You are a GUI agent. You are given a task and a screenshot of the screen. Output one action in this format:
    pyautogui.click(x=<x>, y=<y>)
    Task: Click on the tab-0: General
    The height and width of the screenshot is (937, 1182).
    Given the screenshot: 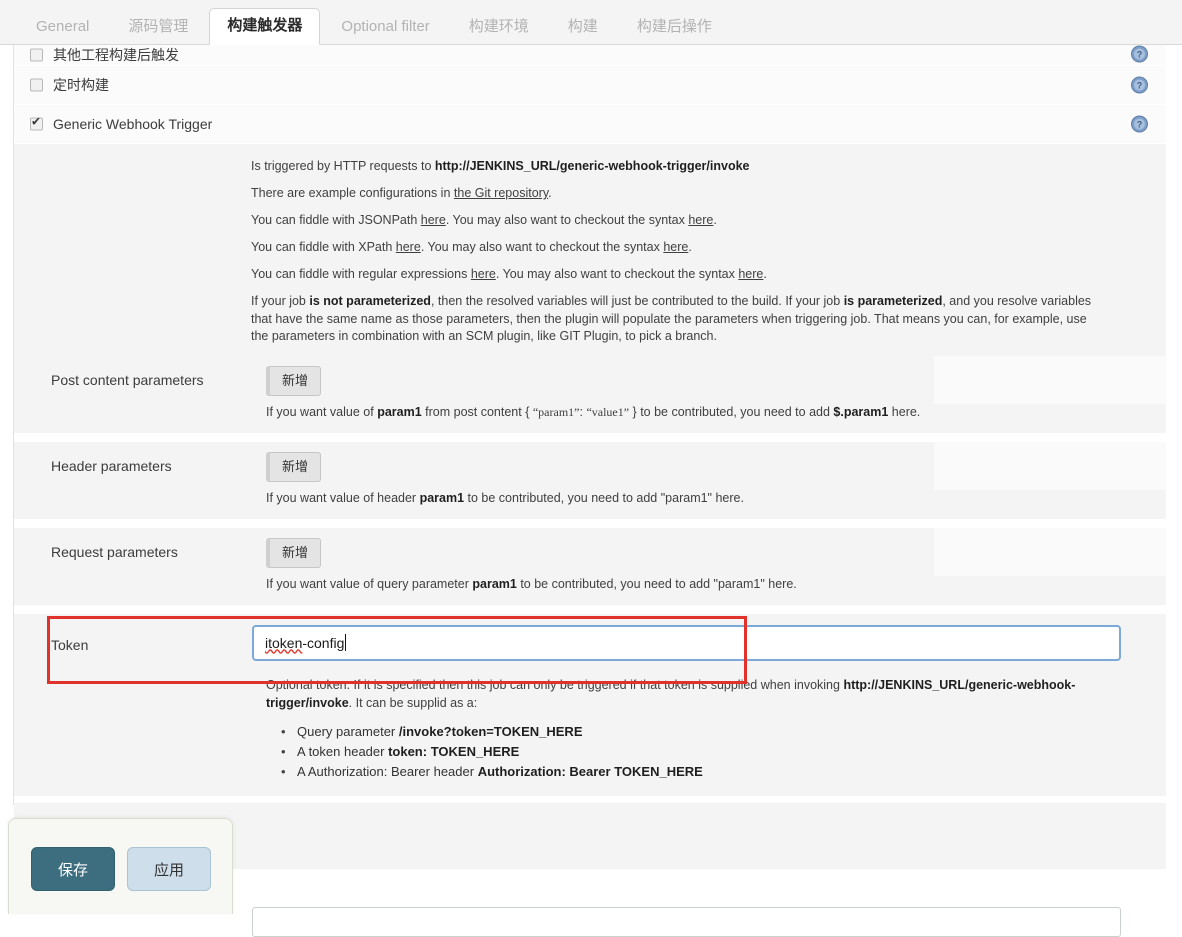 What is the action you would take?
    pyautogui.click(x=62, y=27)
    